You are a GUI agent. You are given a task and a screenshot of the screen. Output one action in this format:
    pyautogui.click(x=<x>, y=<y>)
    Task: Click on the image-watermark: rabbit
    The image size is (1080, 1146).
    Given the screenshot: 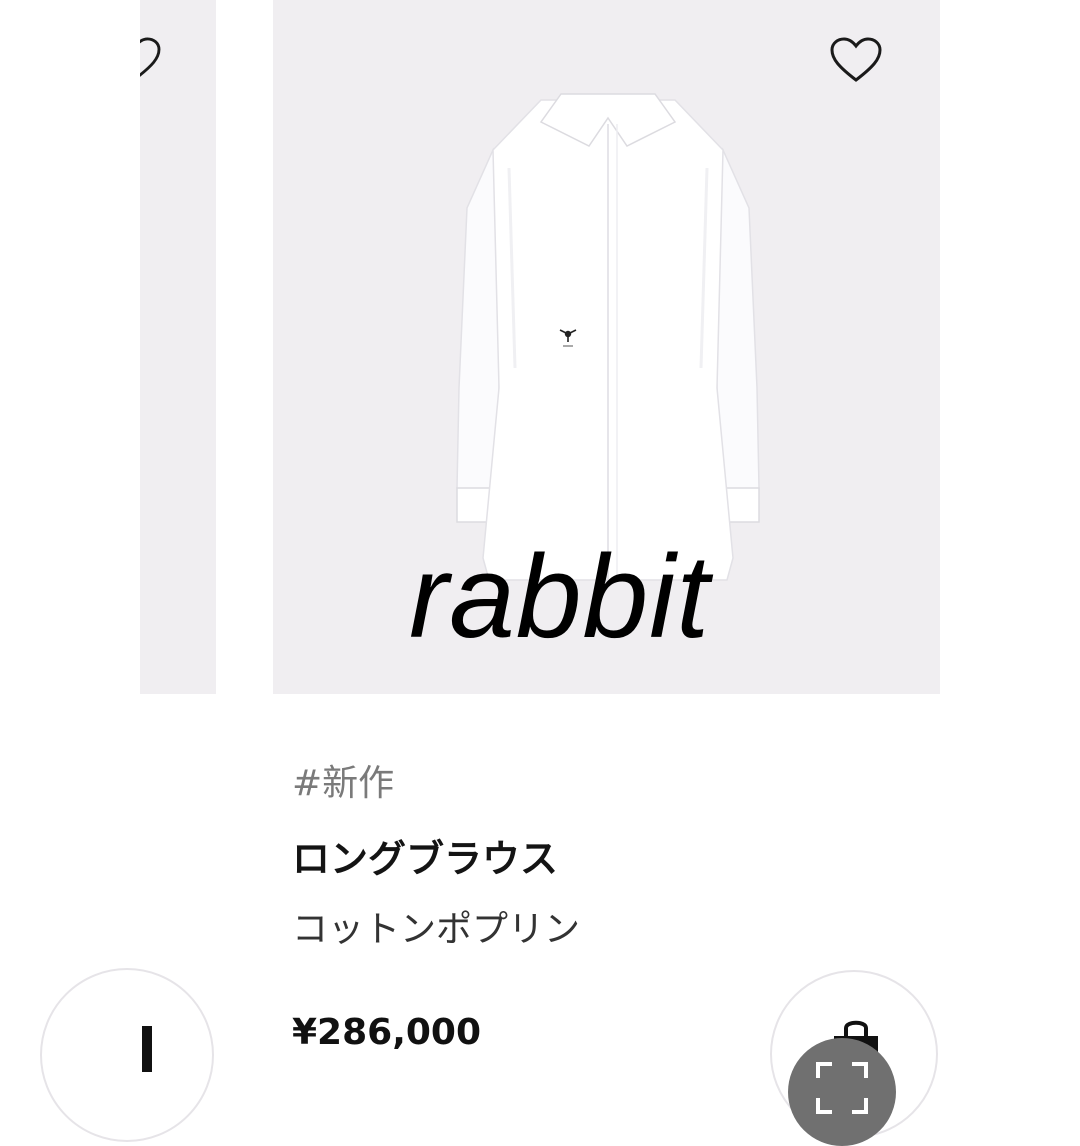 What is the action you would take?
    pyautogui.click(x=560, y=597)
    